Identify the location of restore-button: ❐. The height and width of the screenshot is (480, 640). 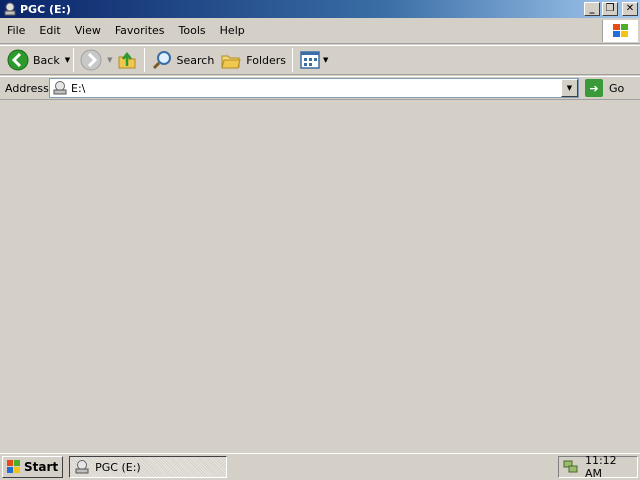
(610, 9).